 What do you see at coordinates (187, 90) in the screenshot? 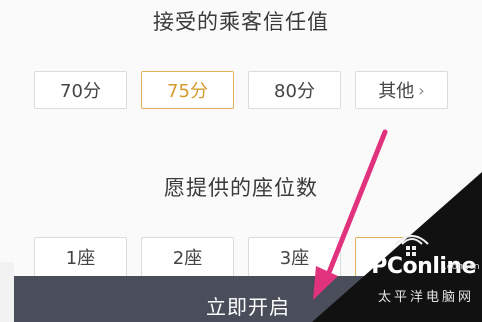
I see `credit-option-75: 75分` at bounding box center [187, 90].